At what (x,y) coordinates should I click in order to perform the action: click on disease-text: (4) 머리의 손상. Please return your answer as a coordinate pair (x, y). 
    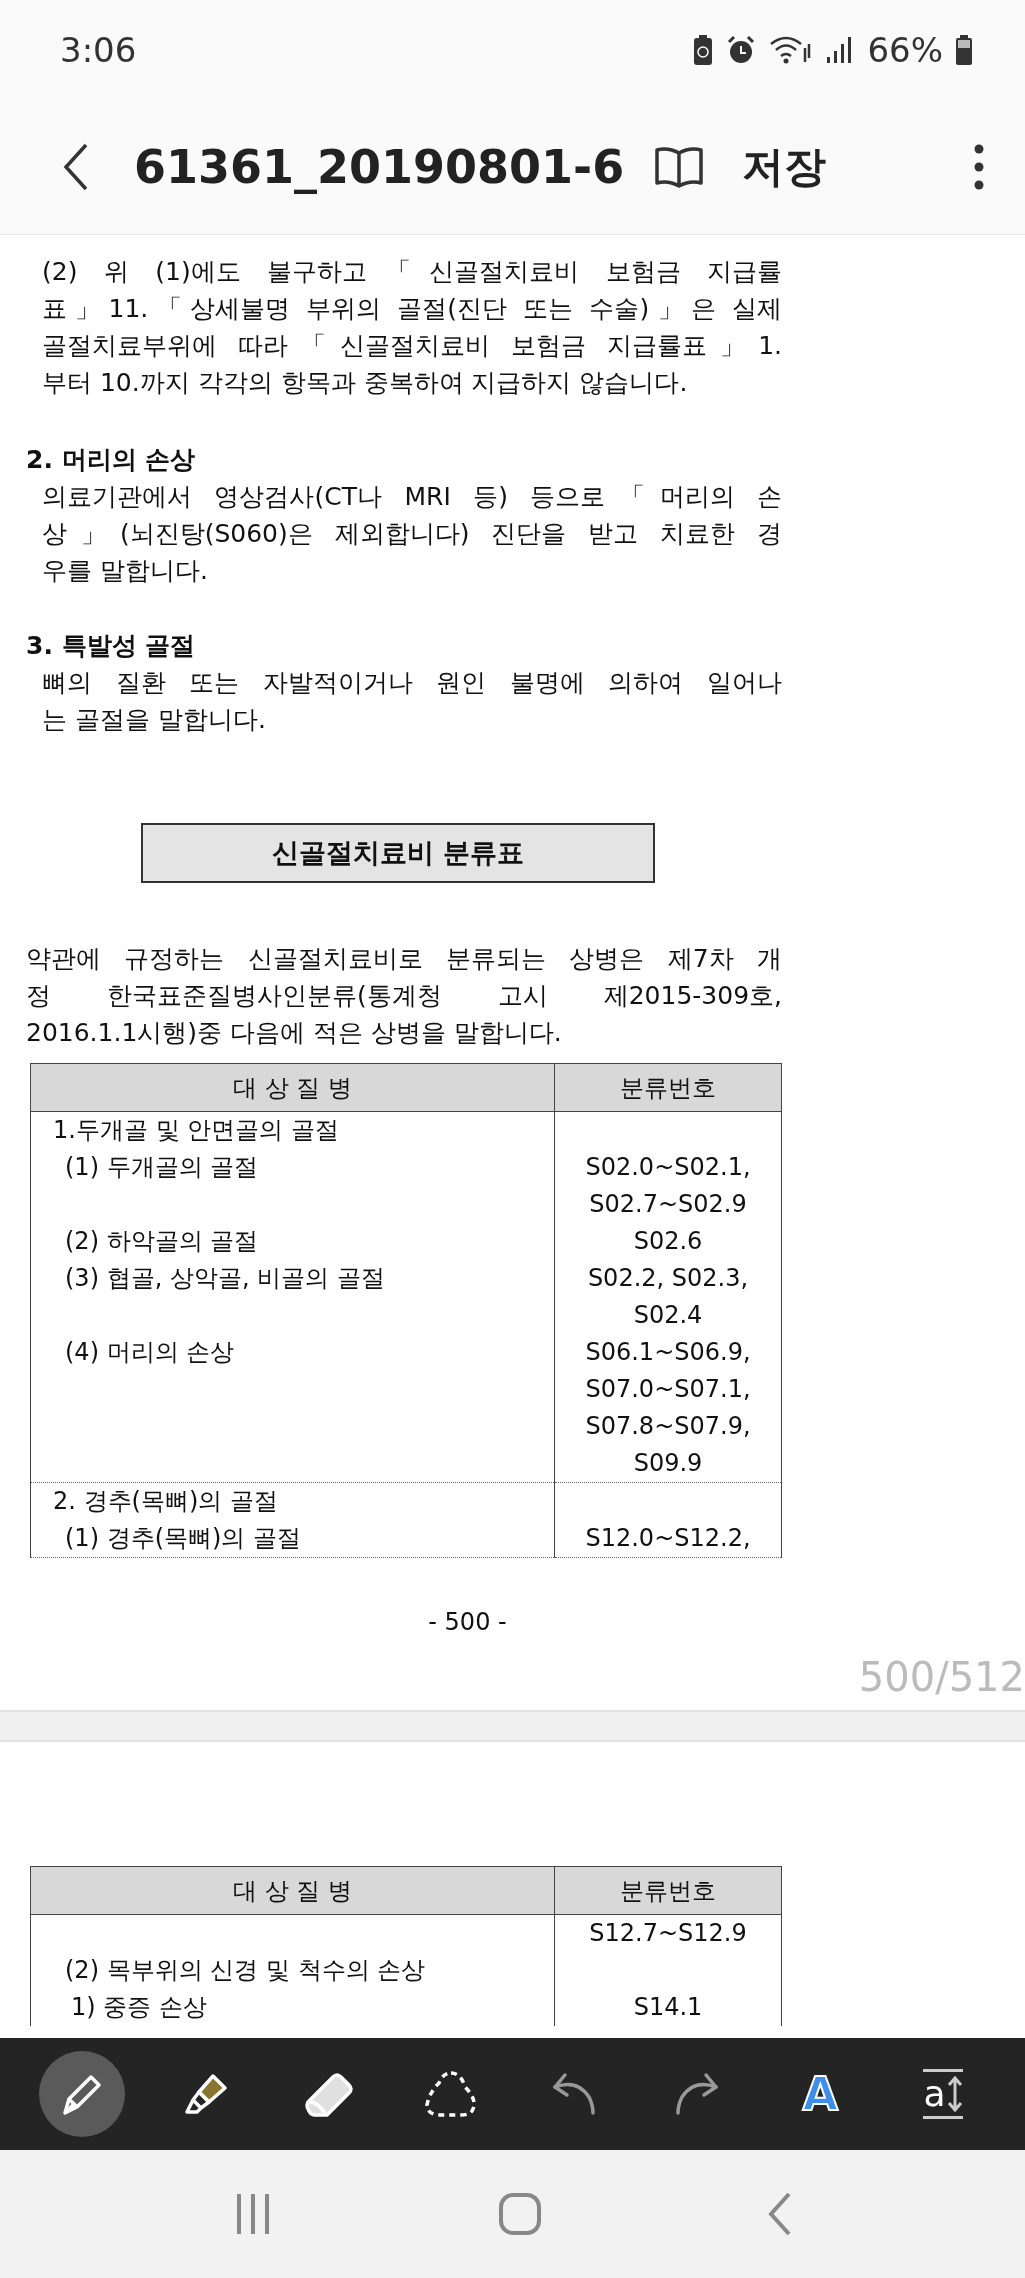
    Looking at the image, I should click on (150, 1352).